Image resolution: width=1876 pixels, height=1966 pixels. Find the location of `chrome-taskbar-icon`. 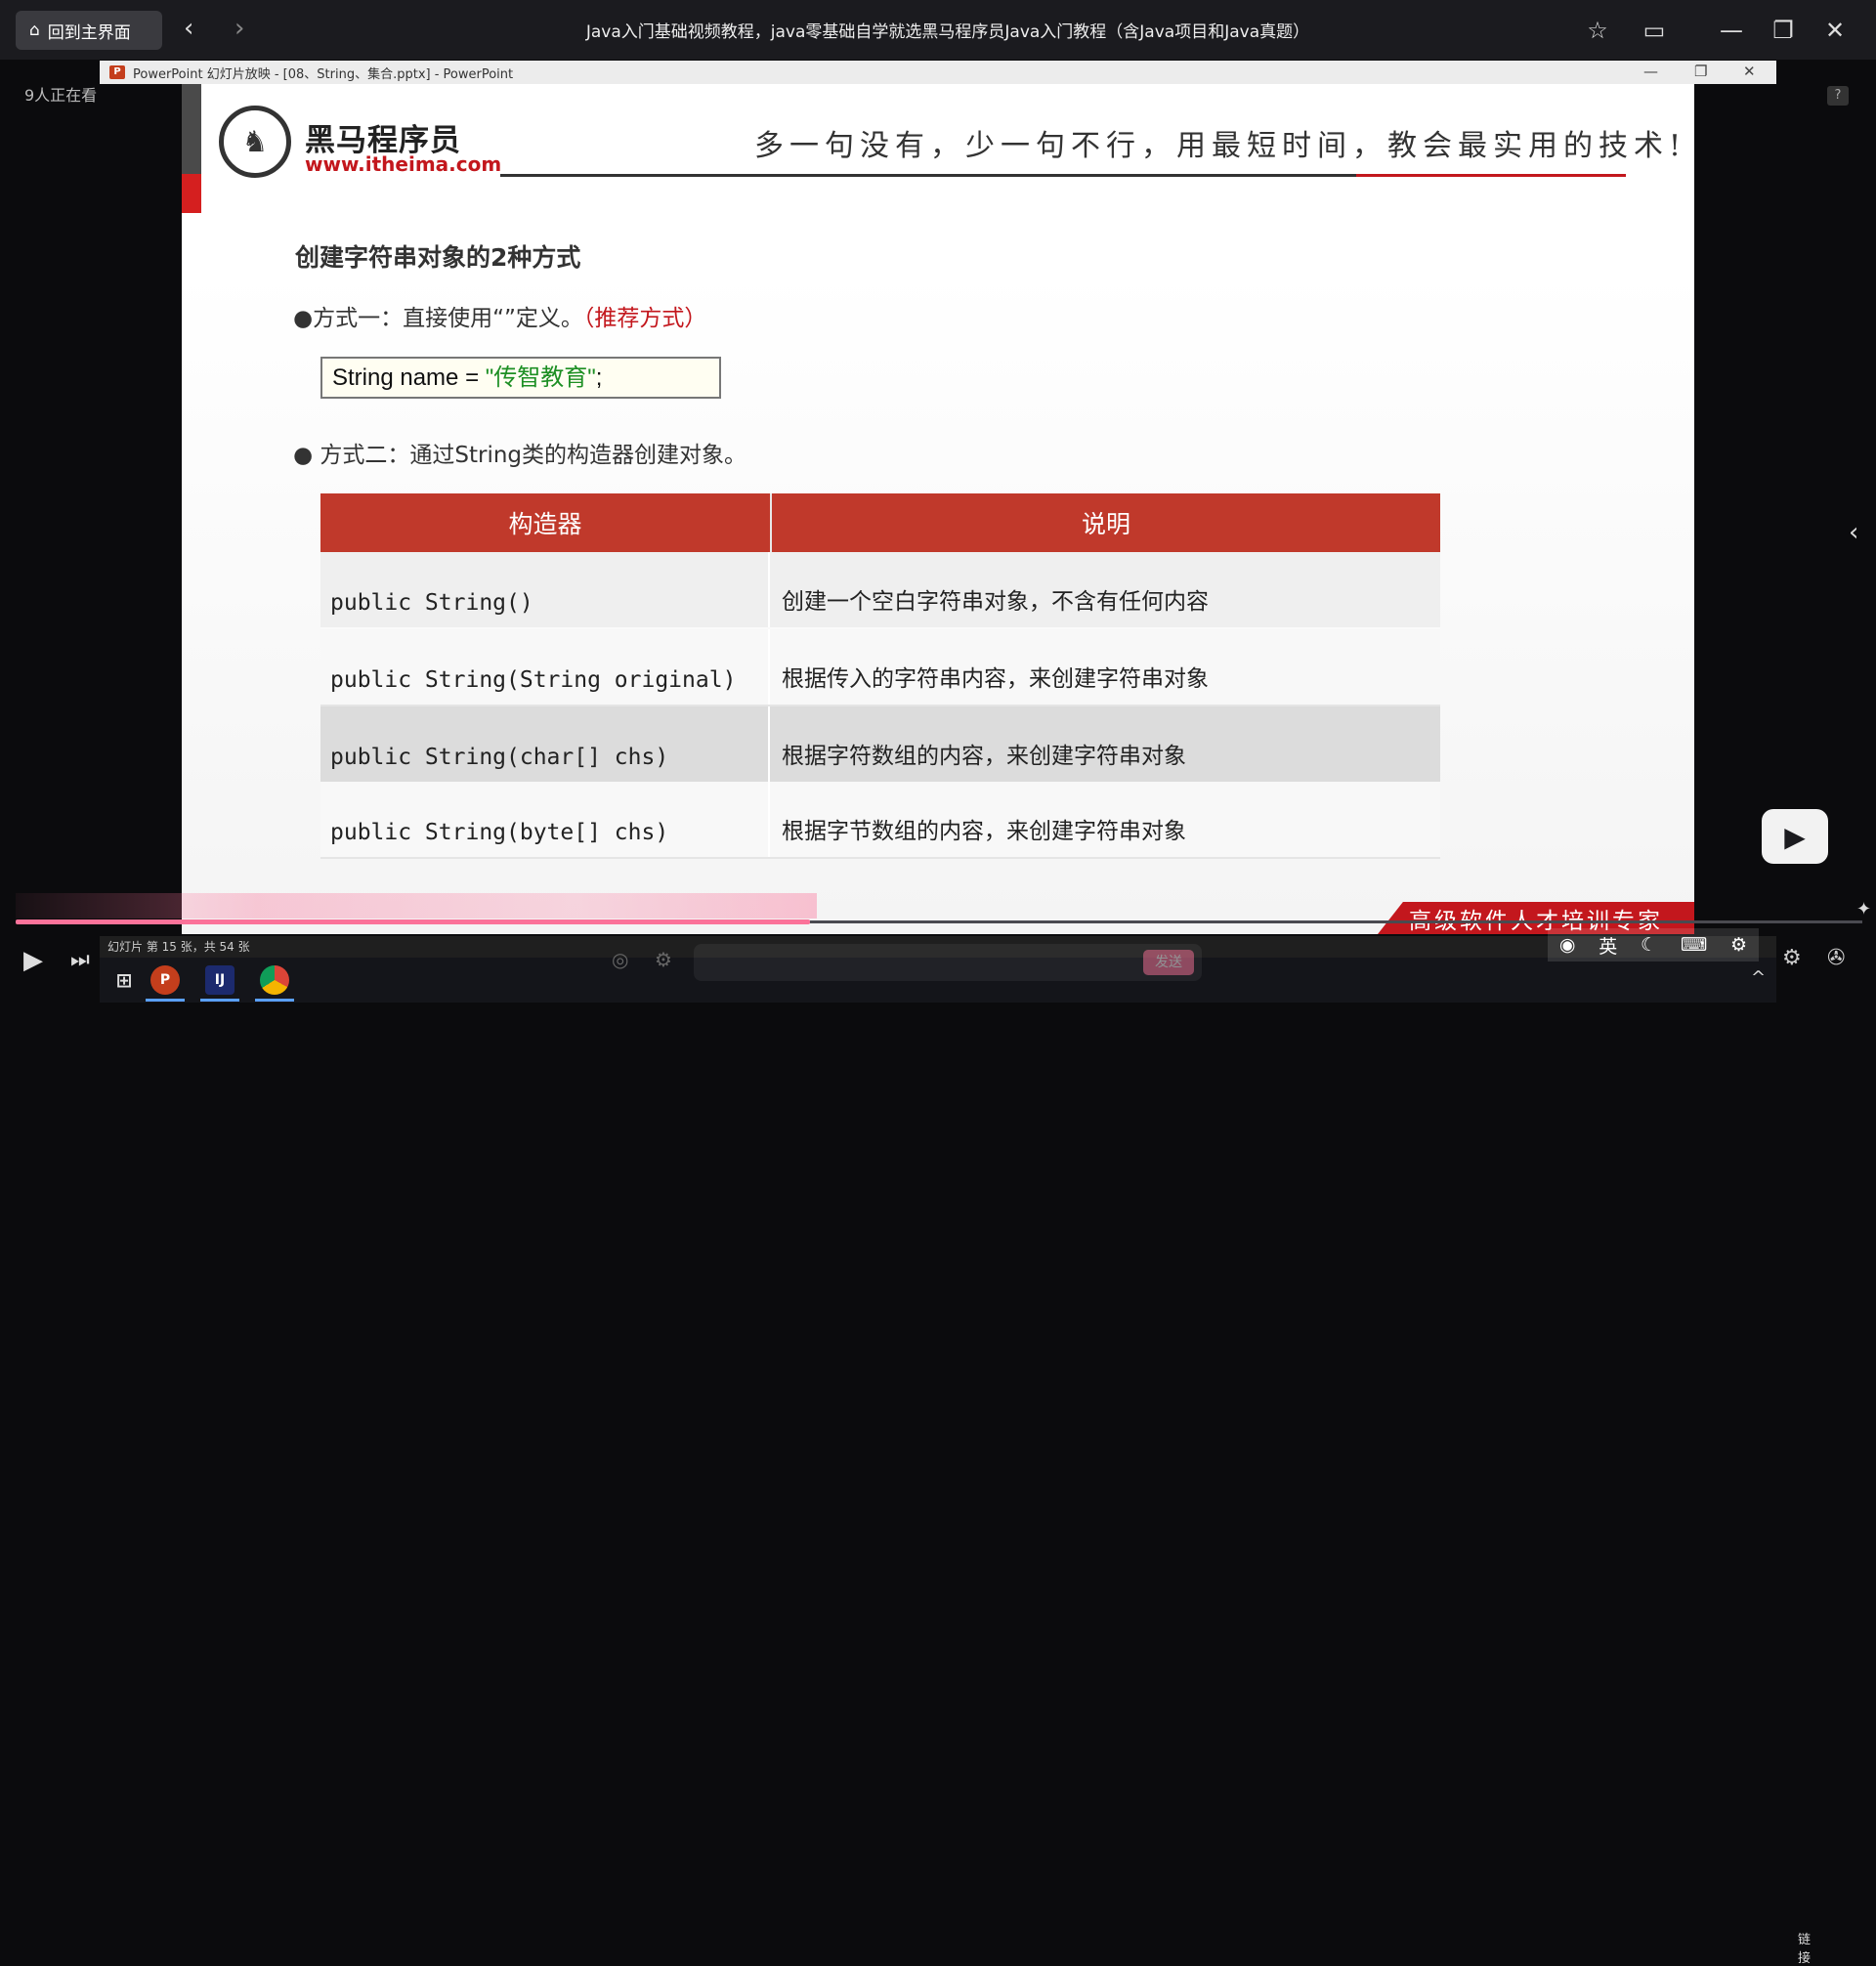

chrome-taskbar-icon is located at coordinates (274, 980).